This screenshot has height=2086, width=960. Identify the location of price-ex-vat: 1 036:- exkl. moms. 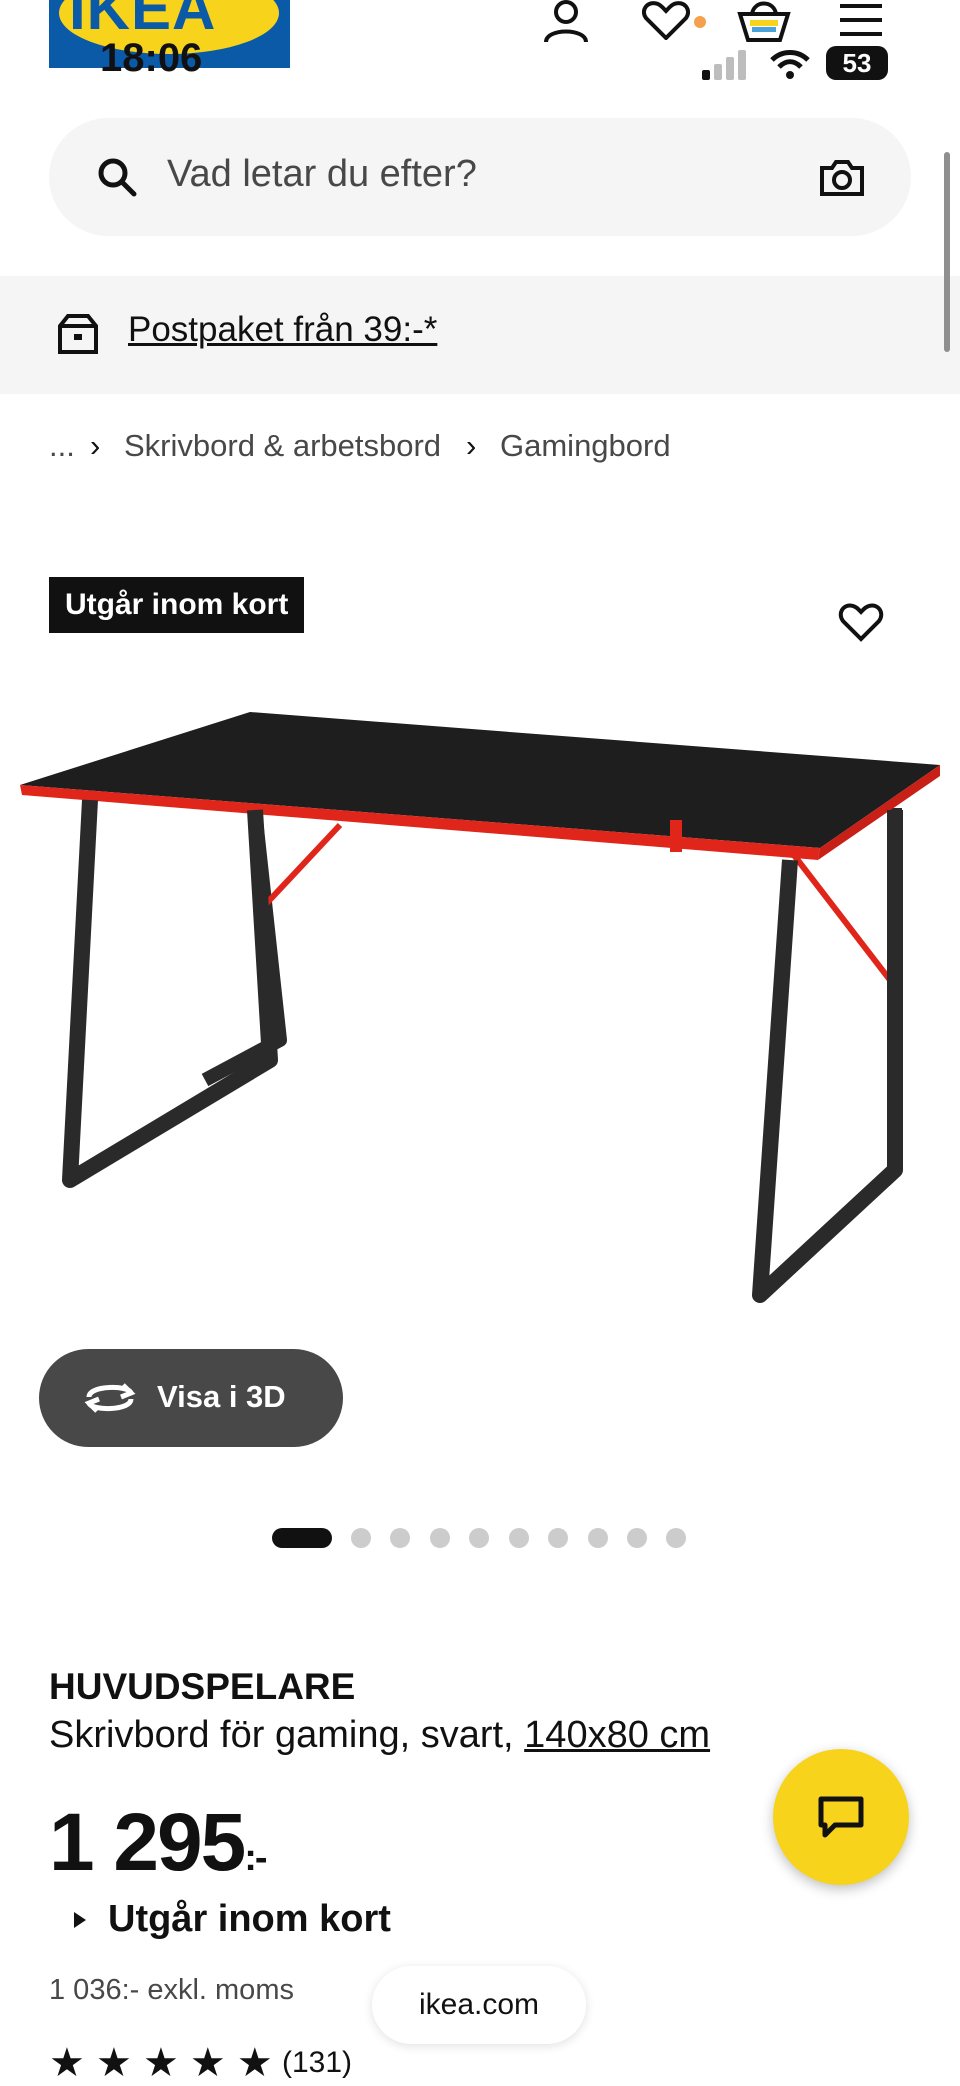
(171, 1990).